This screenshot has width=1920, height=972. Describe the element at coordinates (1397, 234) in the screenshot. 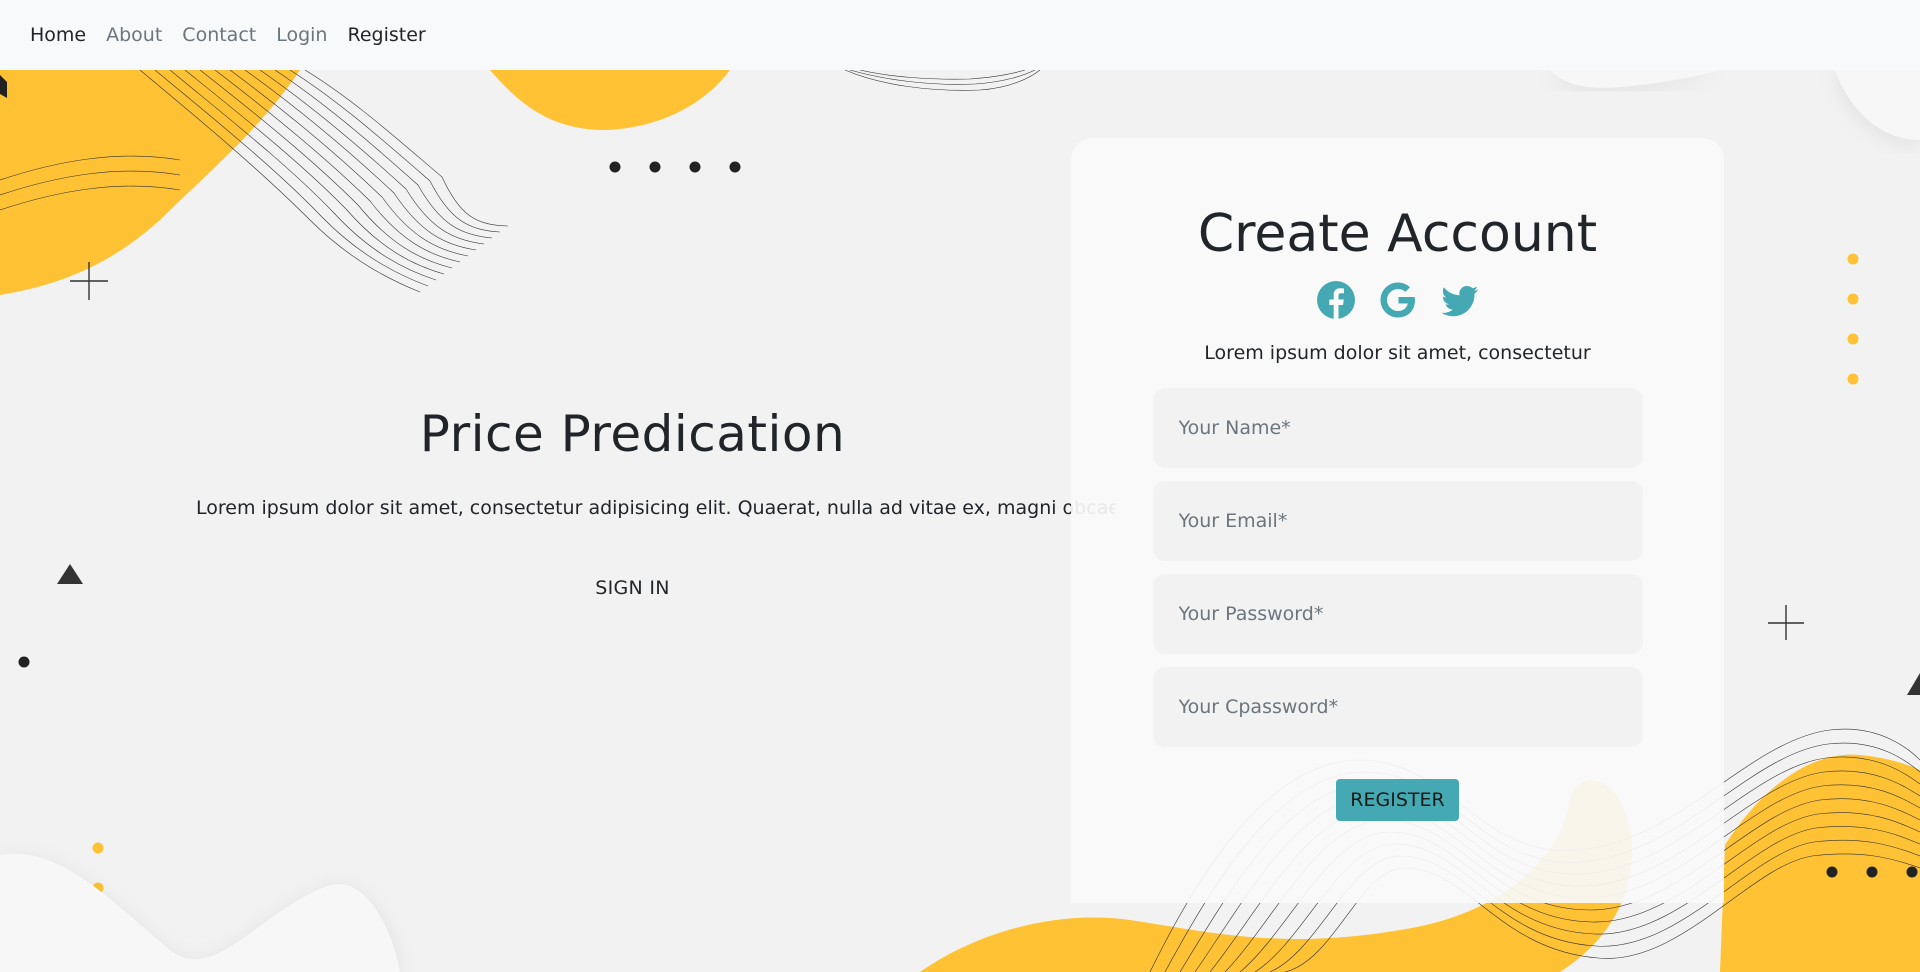

I see `card-title: Create Account` at that location.